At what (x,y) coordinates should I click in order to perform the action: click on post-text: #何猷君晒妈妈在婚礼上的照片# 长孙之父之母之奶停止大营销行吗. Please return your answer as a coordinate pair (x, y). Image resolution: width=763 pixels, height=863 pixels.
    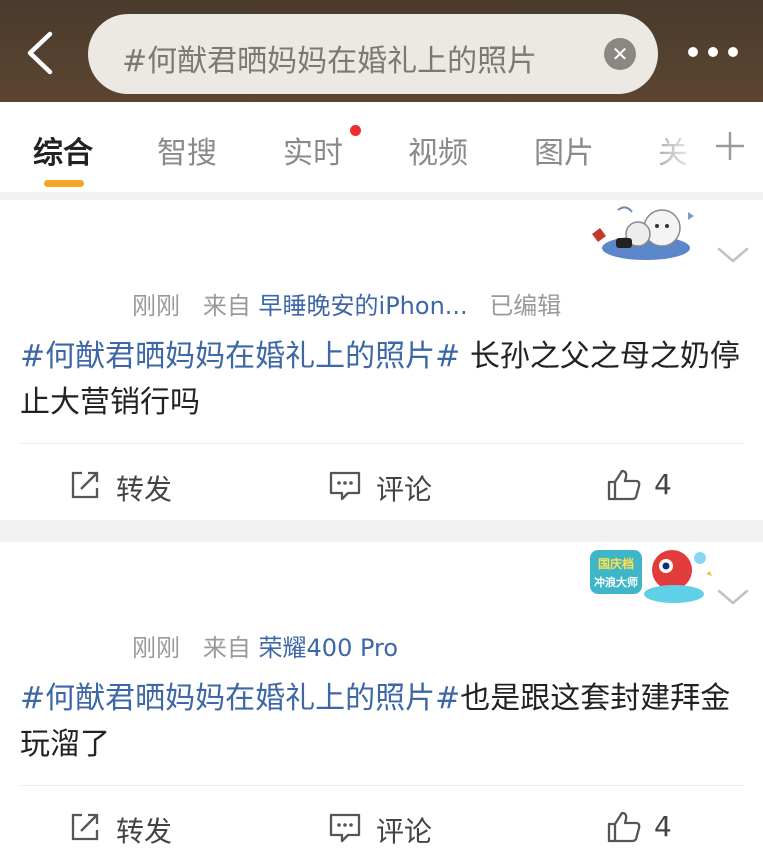
    Looking at the image, I should click on (380, 380).